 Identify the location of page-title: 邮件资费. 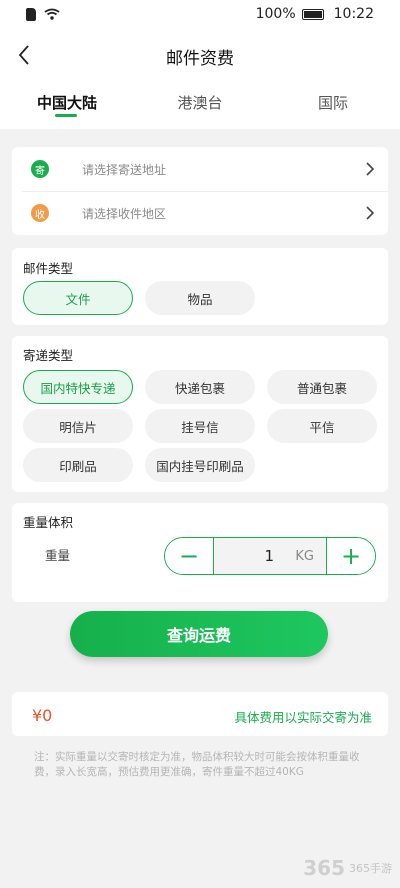
(200, 58).